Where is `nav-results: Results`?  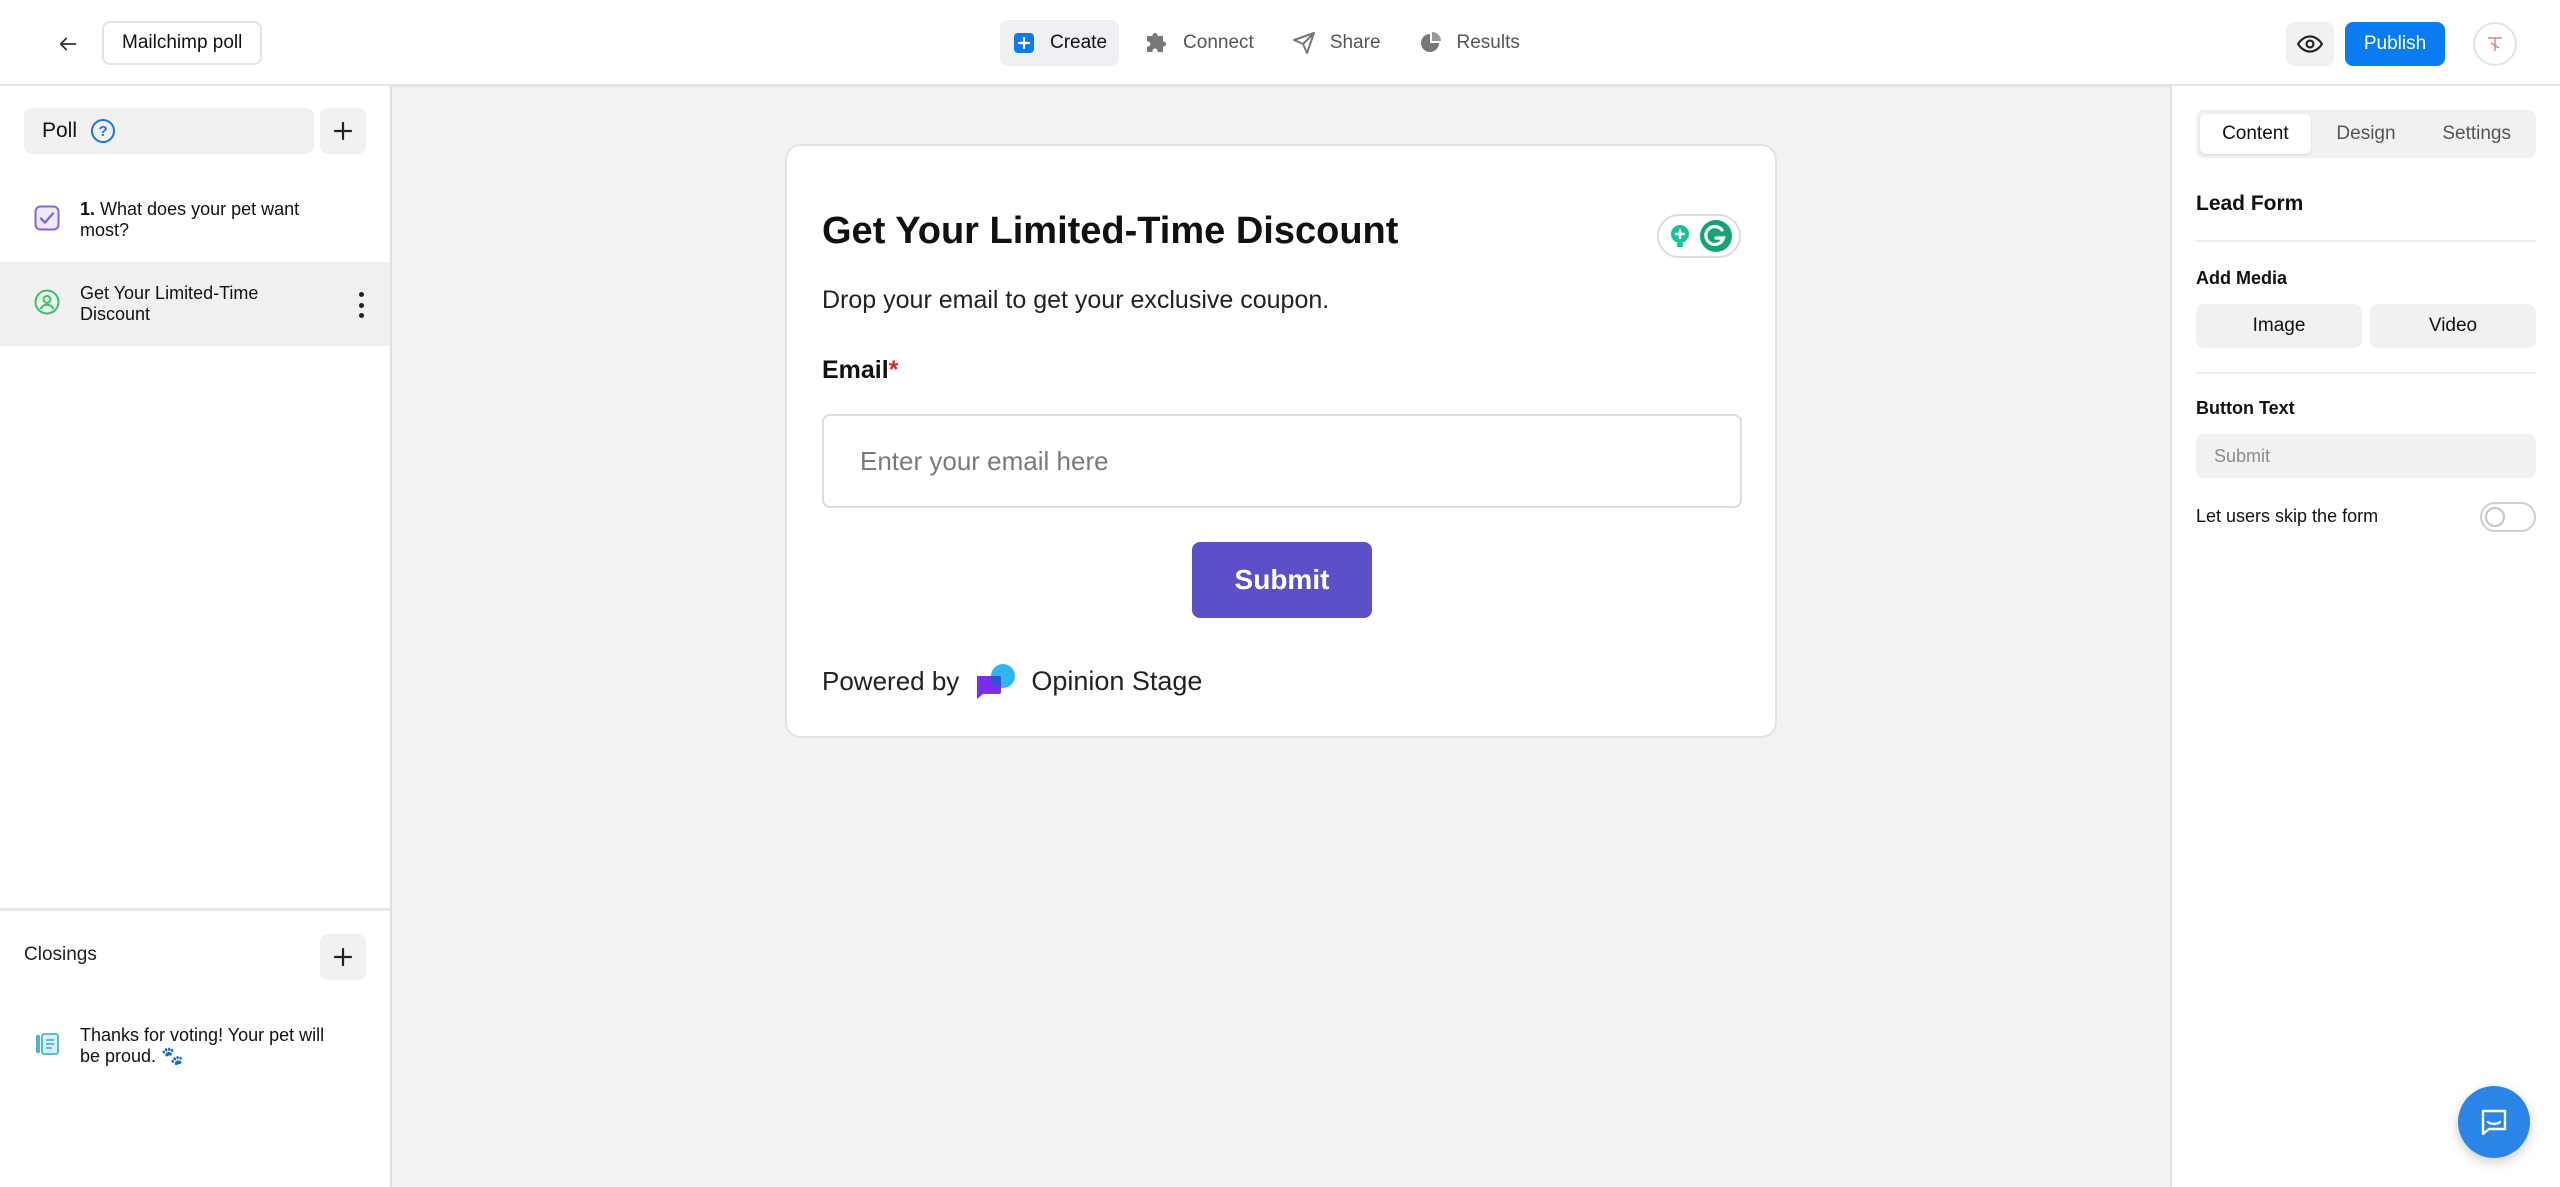
nav-results: Results is located at coordinates (1469, 43).